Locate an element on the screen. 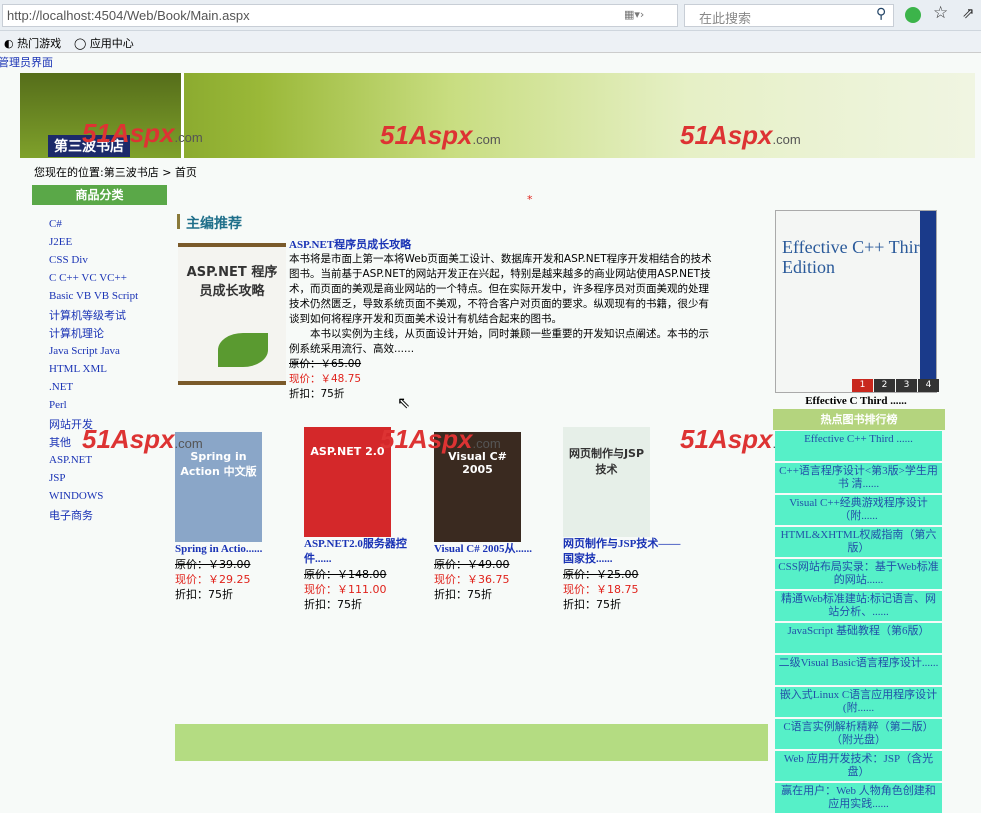 This screenshot has height=813, width=981. carousel-page-3: 3 is located at coordinates (906, 385).